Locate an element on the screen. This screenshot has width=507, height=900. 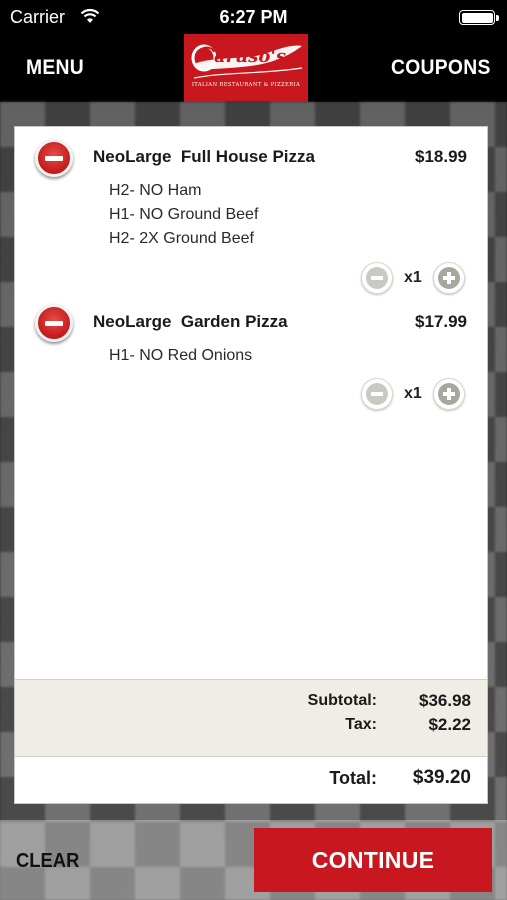
carusos-logo-icon: aruso's ITALIAN RESTAURANT & PIZZERIA is located at coordinates (246, 68).